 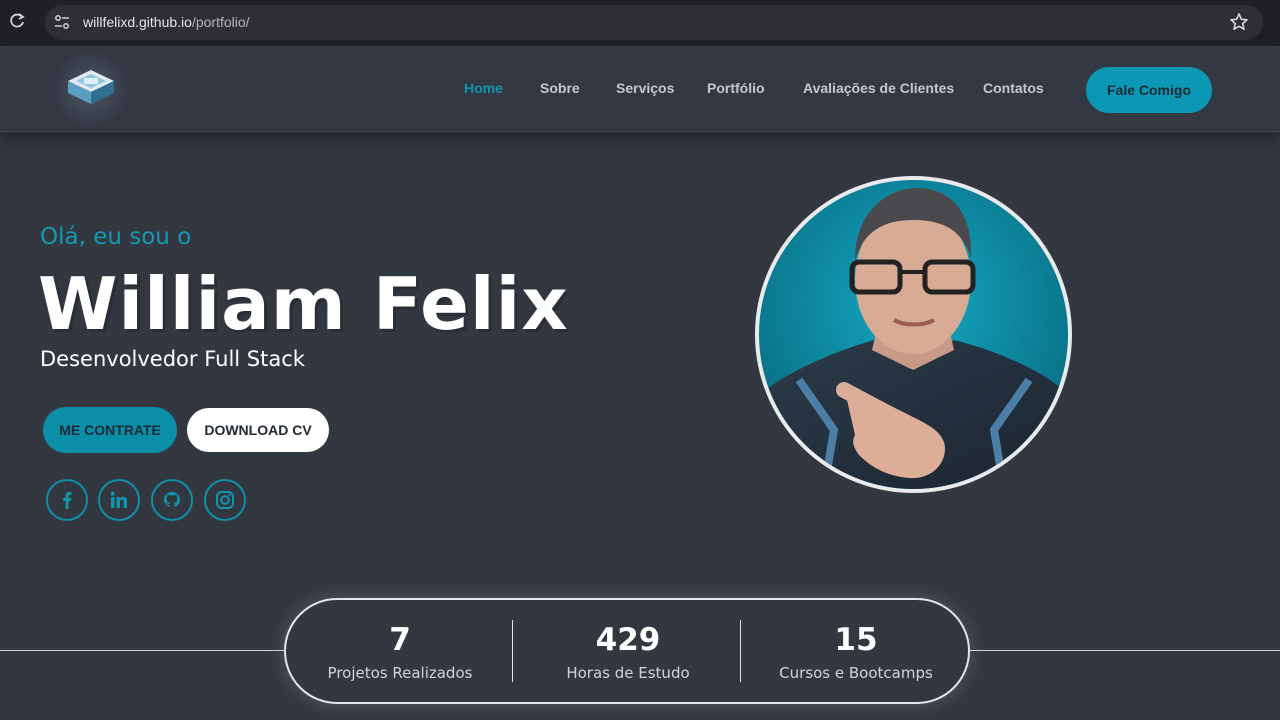 I want to click on nav-portfolio: Portfólio, so click(x=736, y=88).